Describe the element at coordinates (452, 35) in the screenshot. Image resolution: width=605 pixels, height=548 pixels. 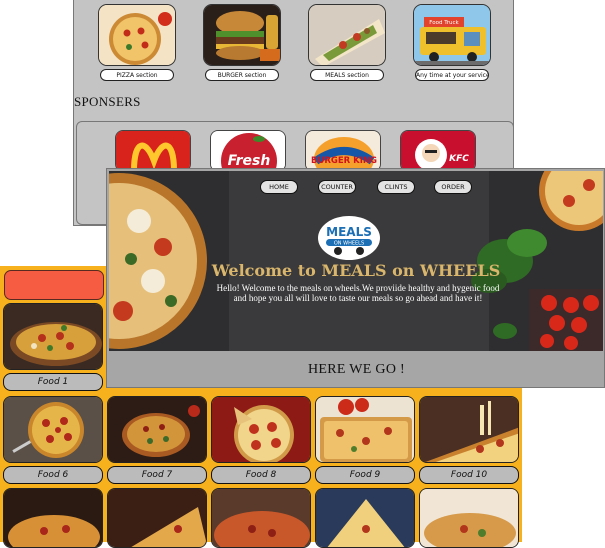
I see `food-truck-section-image: Food Truck` at that location.